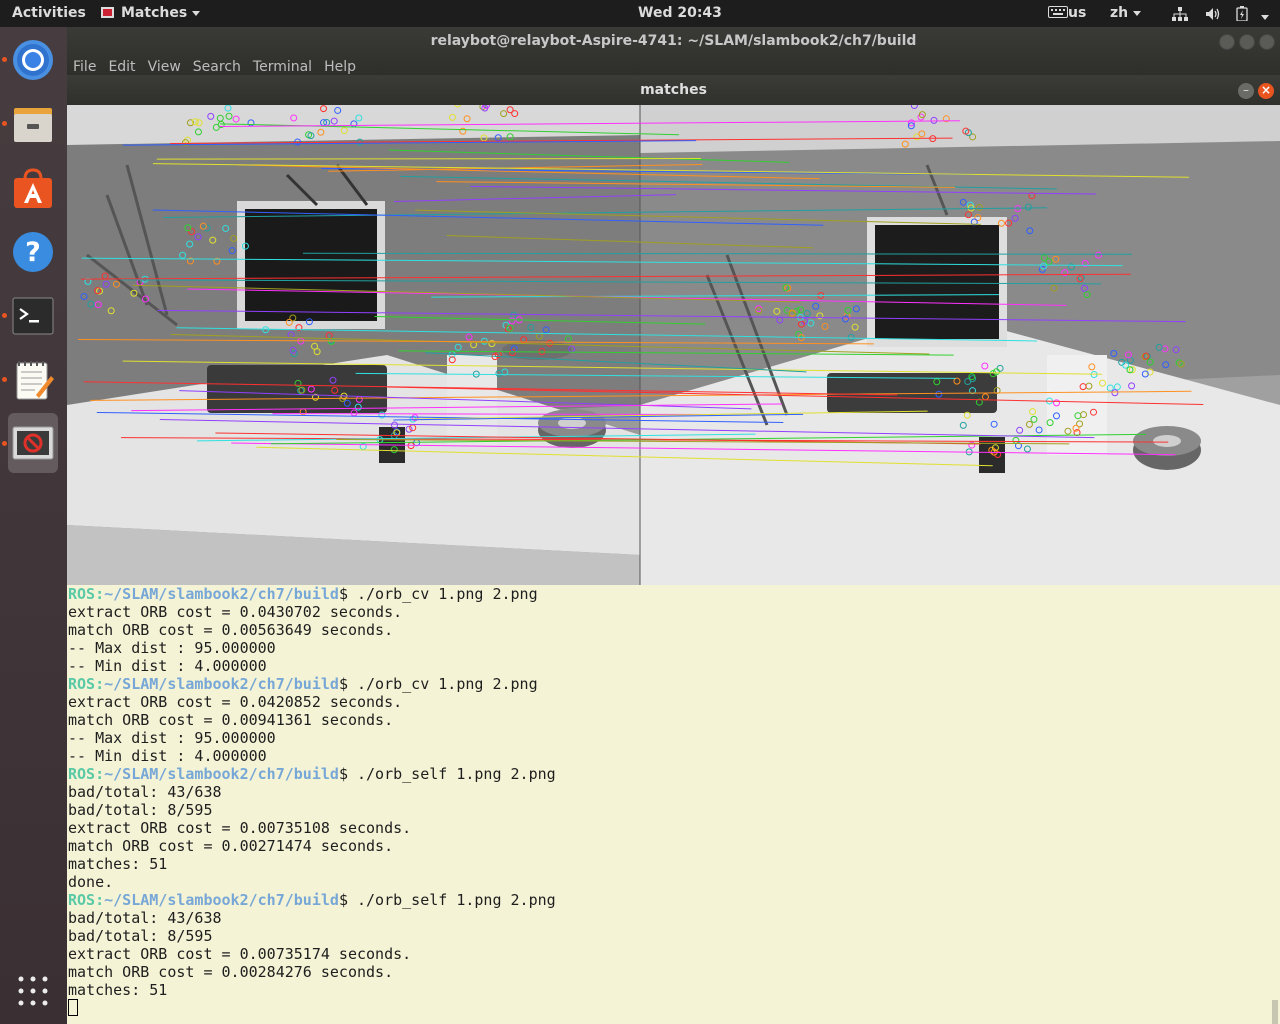  I want to click on terminal-output-line: match ORB cost = 0.00271474 seconds., so click(231, 846).